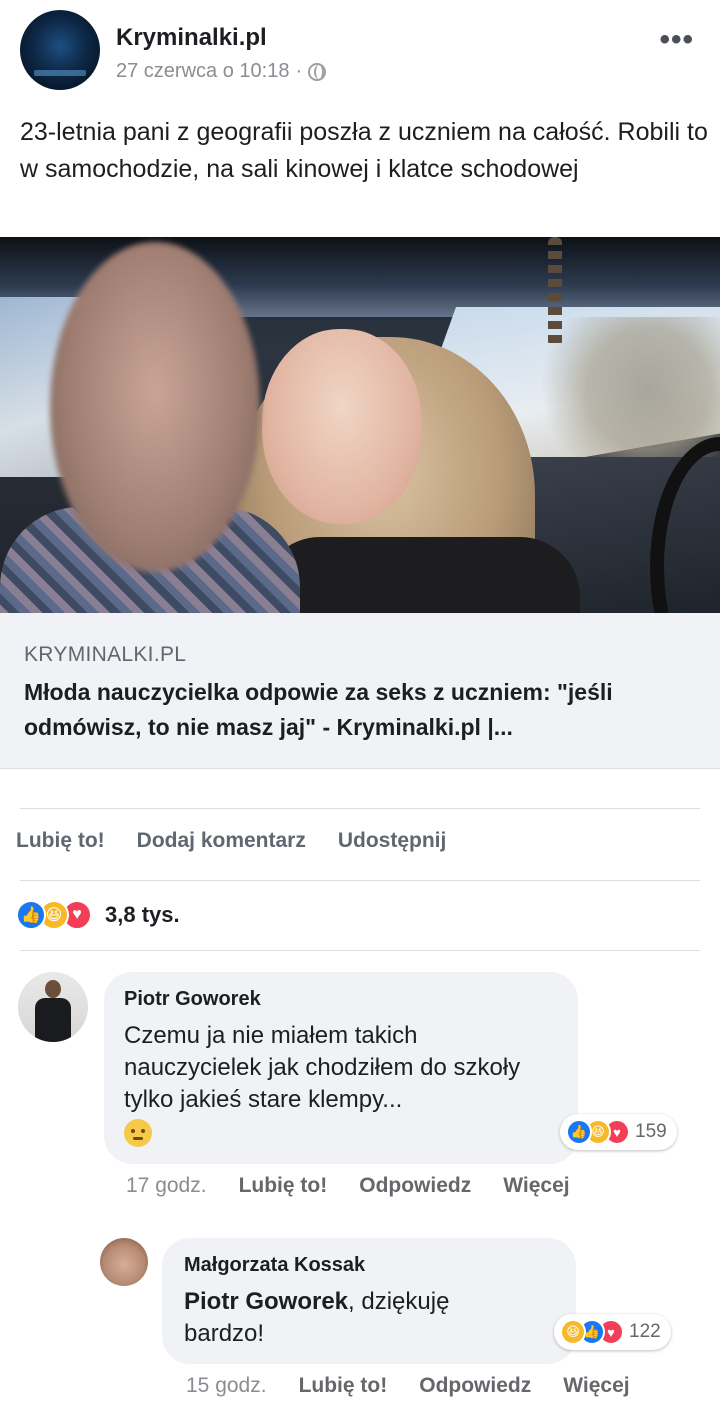 This screenshot has width=720, height=1408. What do you see at coordinates (221, 841) in the screenshot?
I see `comment-button: Dodaj komentarz` at bounding box center [221, 841].